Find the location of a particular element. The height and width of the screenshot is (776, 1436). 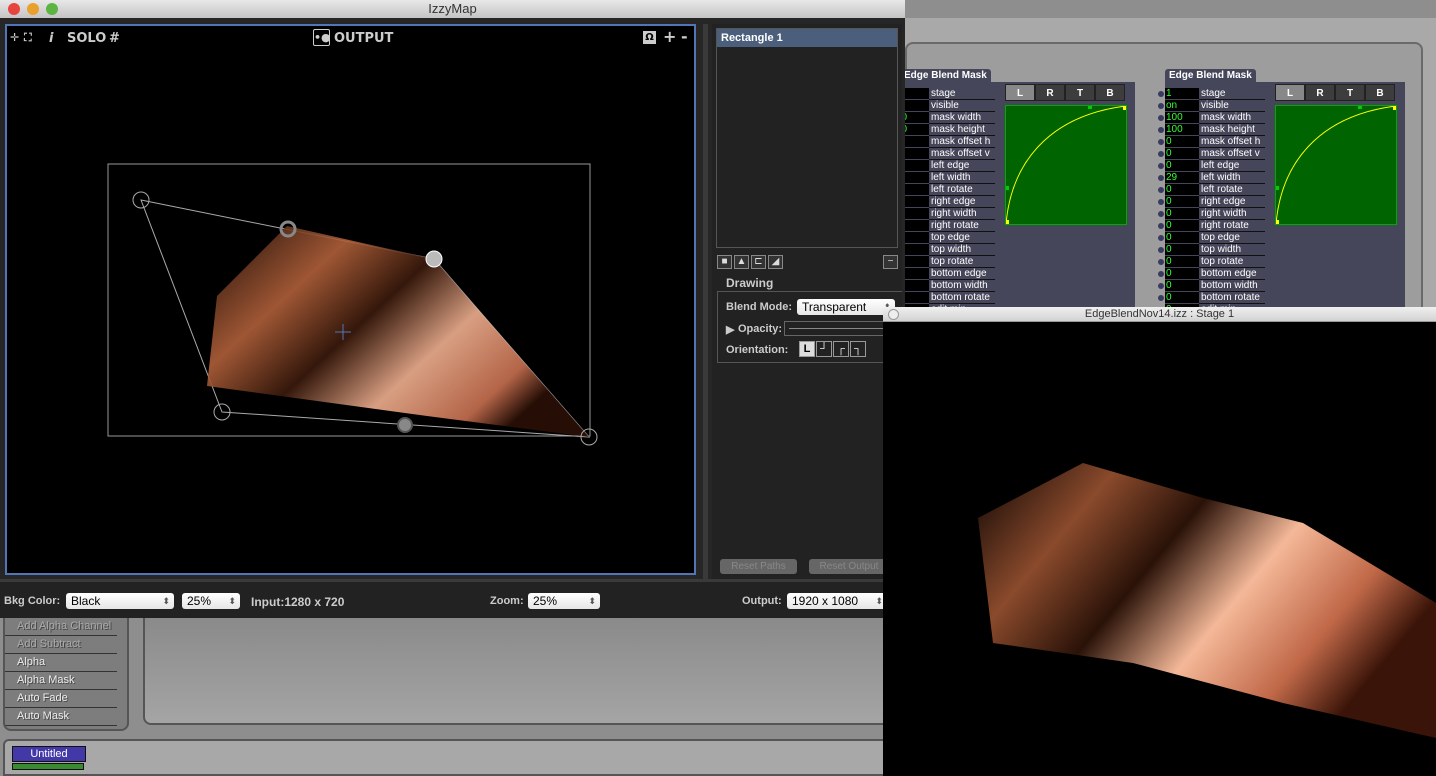

orientation-l-button: L is located at coordinates (807, 349).